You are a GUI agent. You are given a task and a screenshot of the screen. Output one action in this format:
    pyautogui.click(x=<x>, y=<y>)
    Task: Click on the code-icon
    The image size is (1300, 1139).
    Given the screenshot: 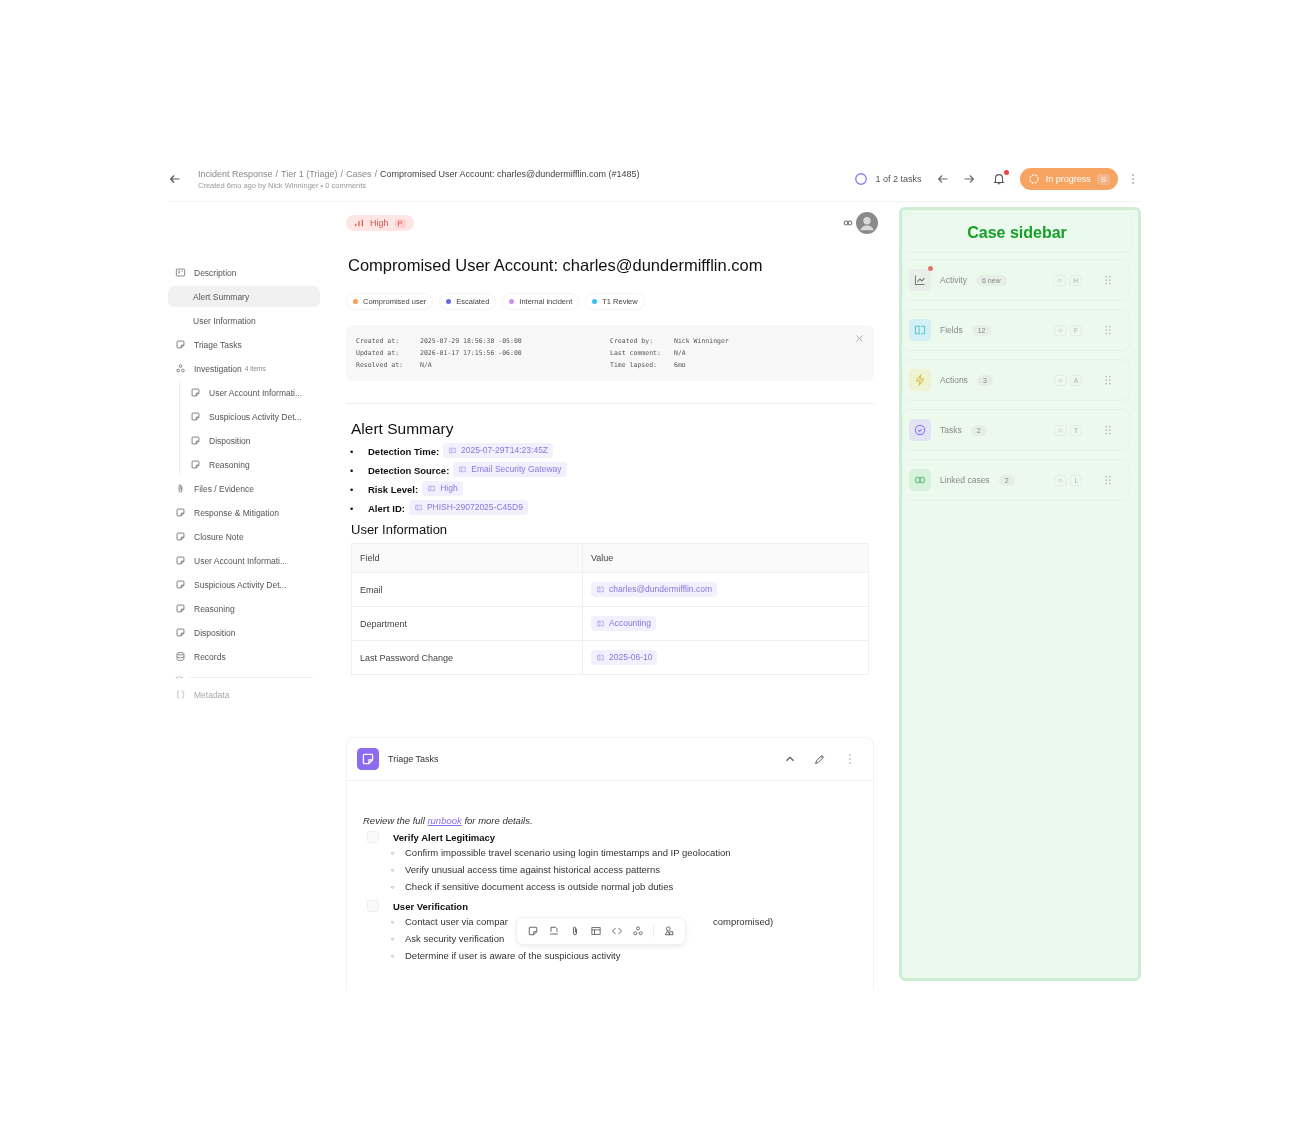 What is the action you would take?
    pyautogui.click(x=617, y=931)
    